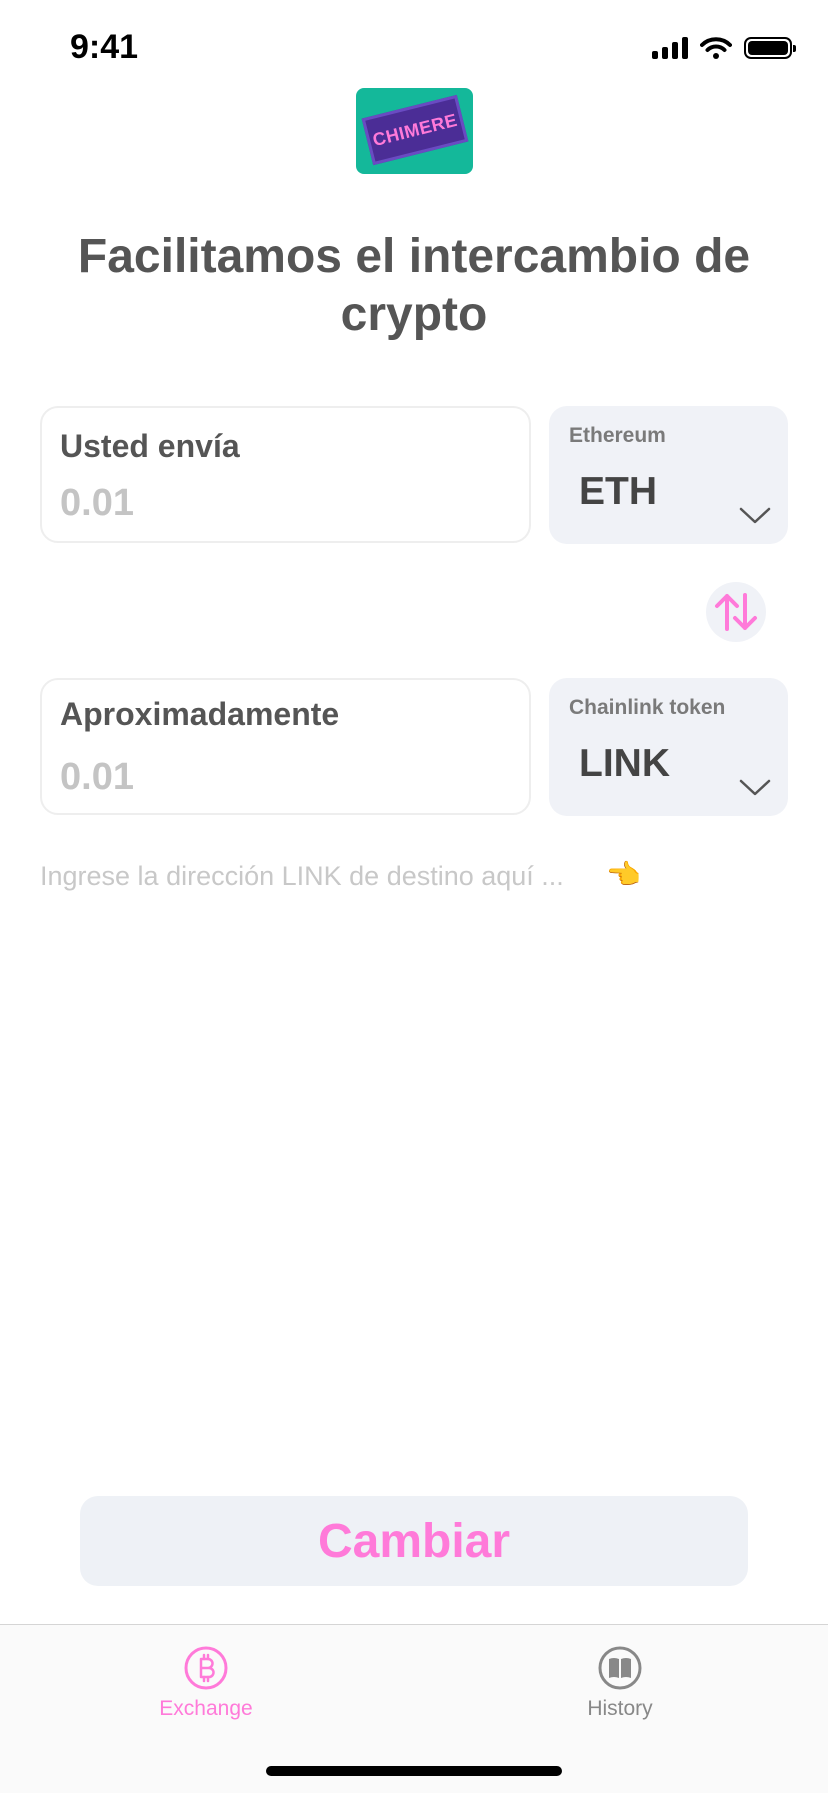 The image size is (828, 1793). I want to click on receive-coin-select: Chainlink token LINK, so click(668, 747).